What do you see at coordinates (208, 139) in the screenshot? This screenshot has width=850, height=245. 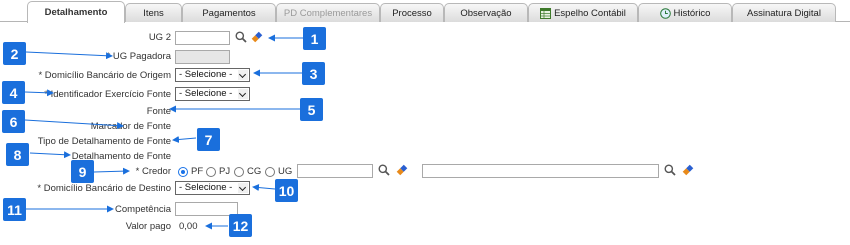 I see `callout-7: 7` at bounding box center [208, 139].